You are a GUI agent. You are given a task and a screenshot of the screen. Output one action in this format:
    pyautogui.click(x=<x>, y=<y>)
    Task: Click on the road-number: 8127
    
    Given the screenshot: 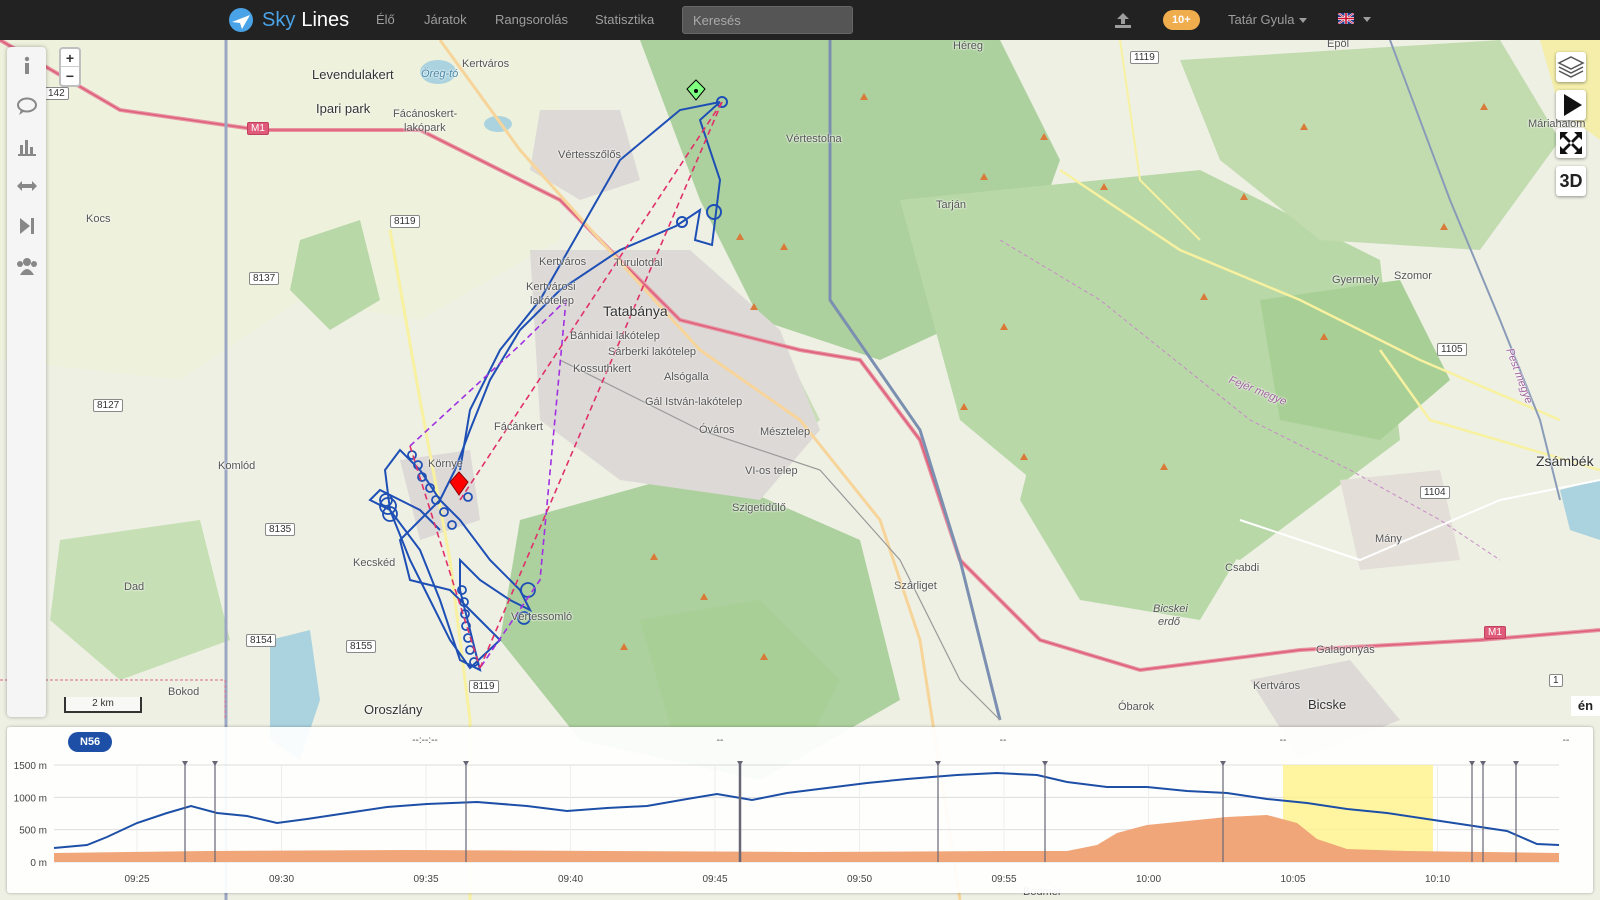 What is the action you would take?
    pyautogui.click(x=108, y=405)
    